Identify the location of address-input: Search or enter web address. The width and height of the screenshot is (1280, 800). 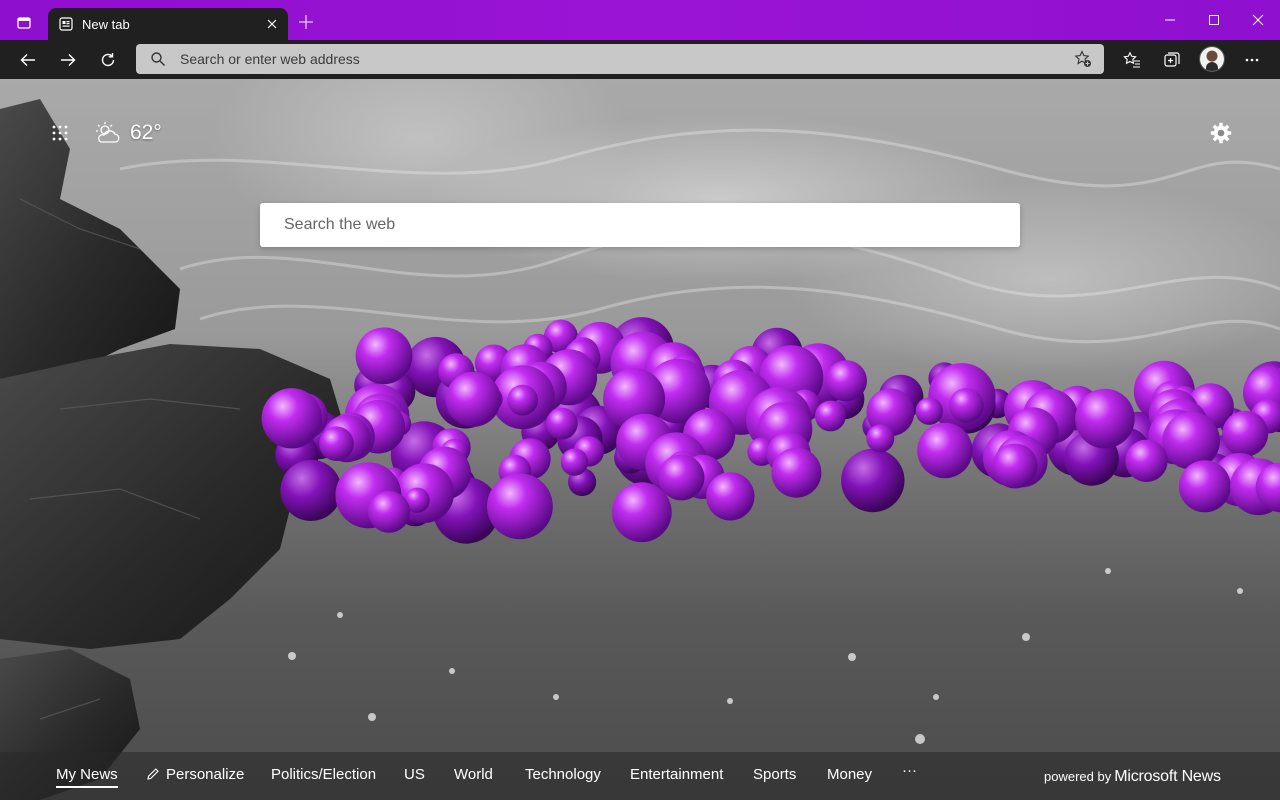
(270, 59).